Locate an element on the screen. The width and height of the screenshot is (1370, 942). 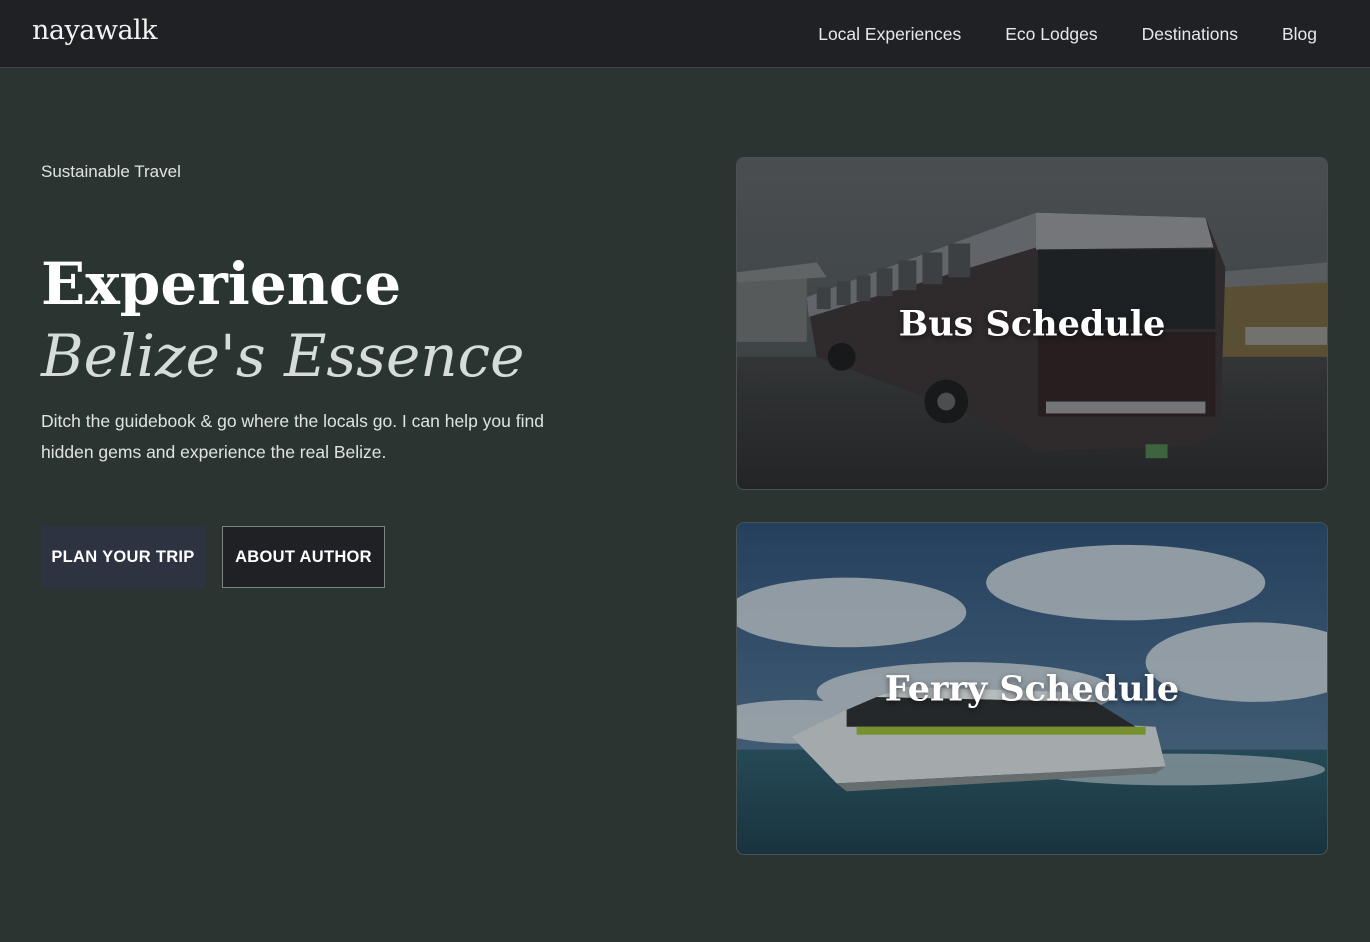
bus-schedule-title: Bus Schedule is located at coordinates (1032, 323).